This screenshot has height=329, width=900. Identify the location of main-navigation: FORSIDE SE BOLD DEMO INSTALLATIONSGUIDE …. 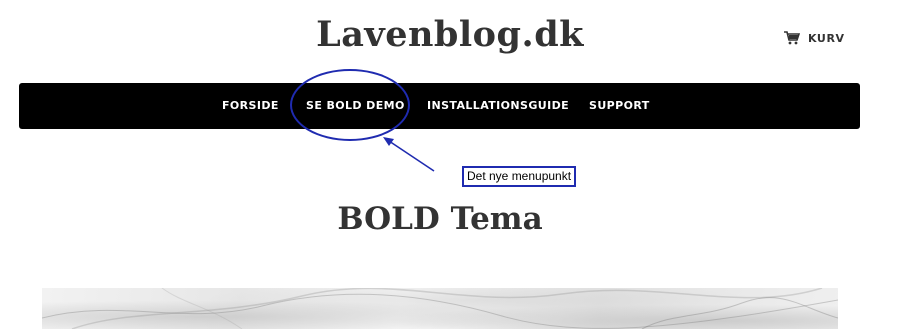
(439, 106).